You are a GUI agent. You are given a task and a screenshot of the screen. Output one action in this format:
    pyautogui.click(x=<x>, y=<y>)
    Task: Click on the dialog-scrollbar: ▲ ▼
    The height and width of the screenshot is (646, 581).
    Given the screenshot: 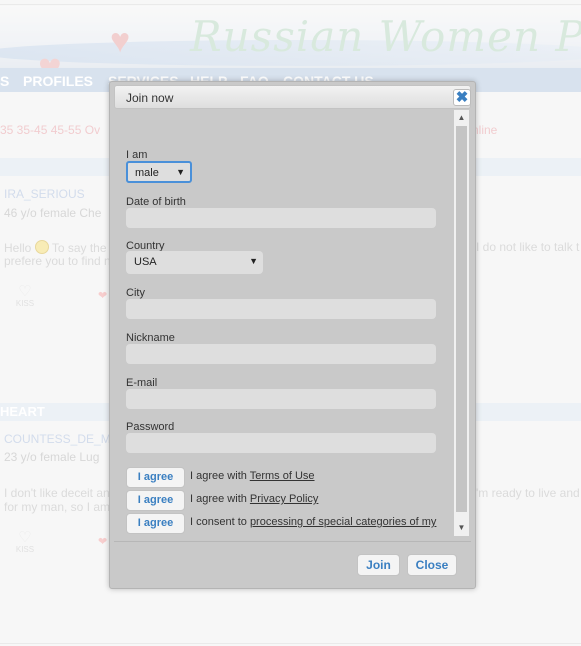 What is the action you would take?
    pyautogui.click(x=461, y=323)
    